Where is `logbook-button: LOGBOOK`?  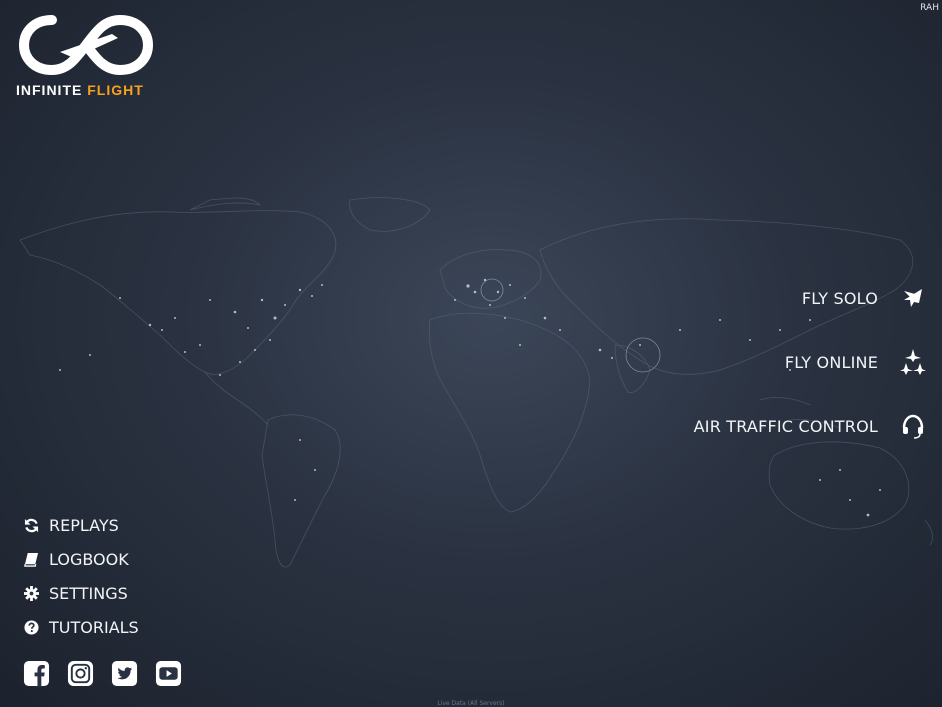
logbook-button: LOGBOOK is located at coordinates (81, 559).